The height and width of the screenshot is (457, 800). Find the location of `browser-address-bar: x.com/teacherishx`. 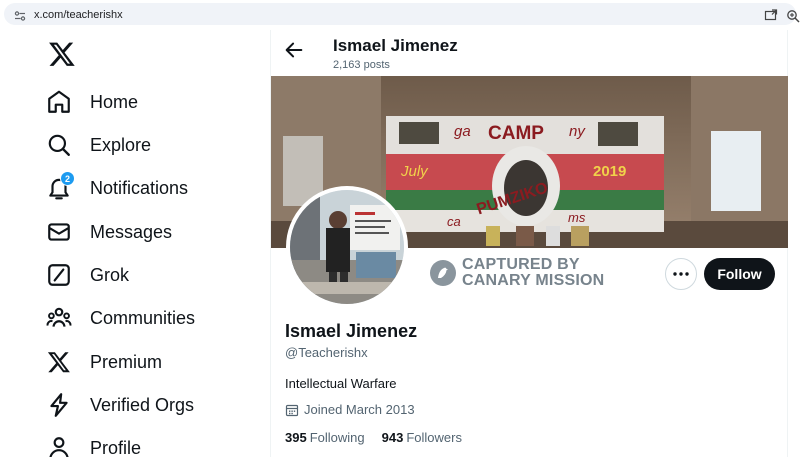

browser-address-bar: x.com/teacherishx is located at coordinates (400, 14).